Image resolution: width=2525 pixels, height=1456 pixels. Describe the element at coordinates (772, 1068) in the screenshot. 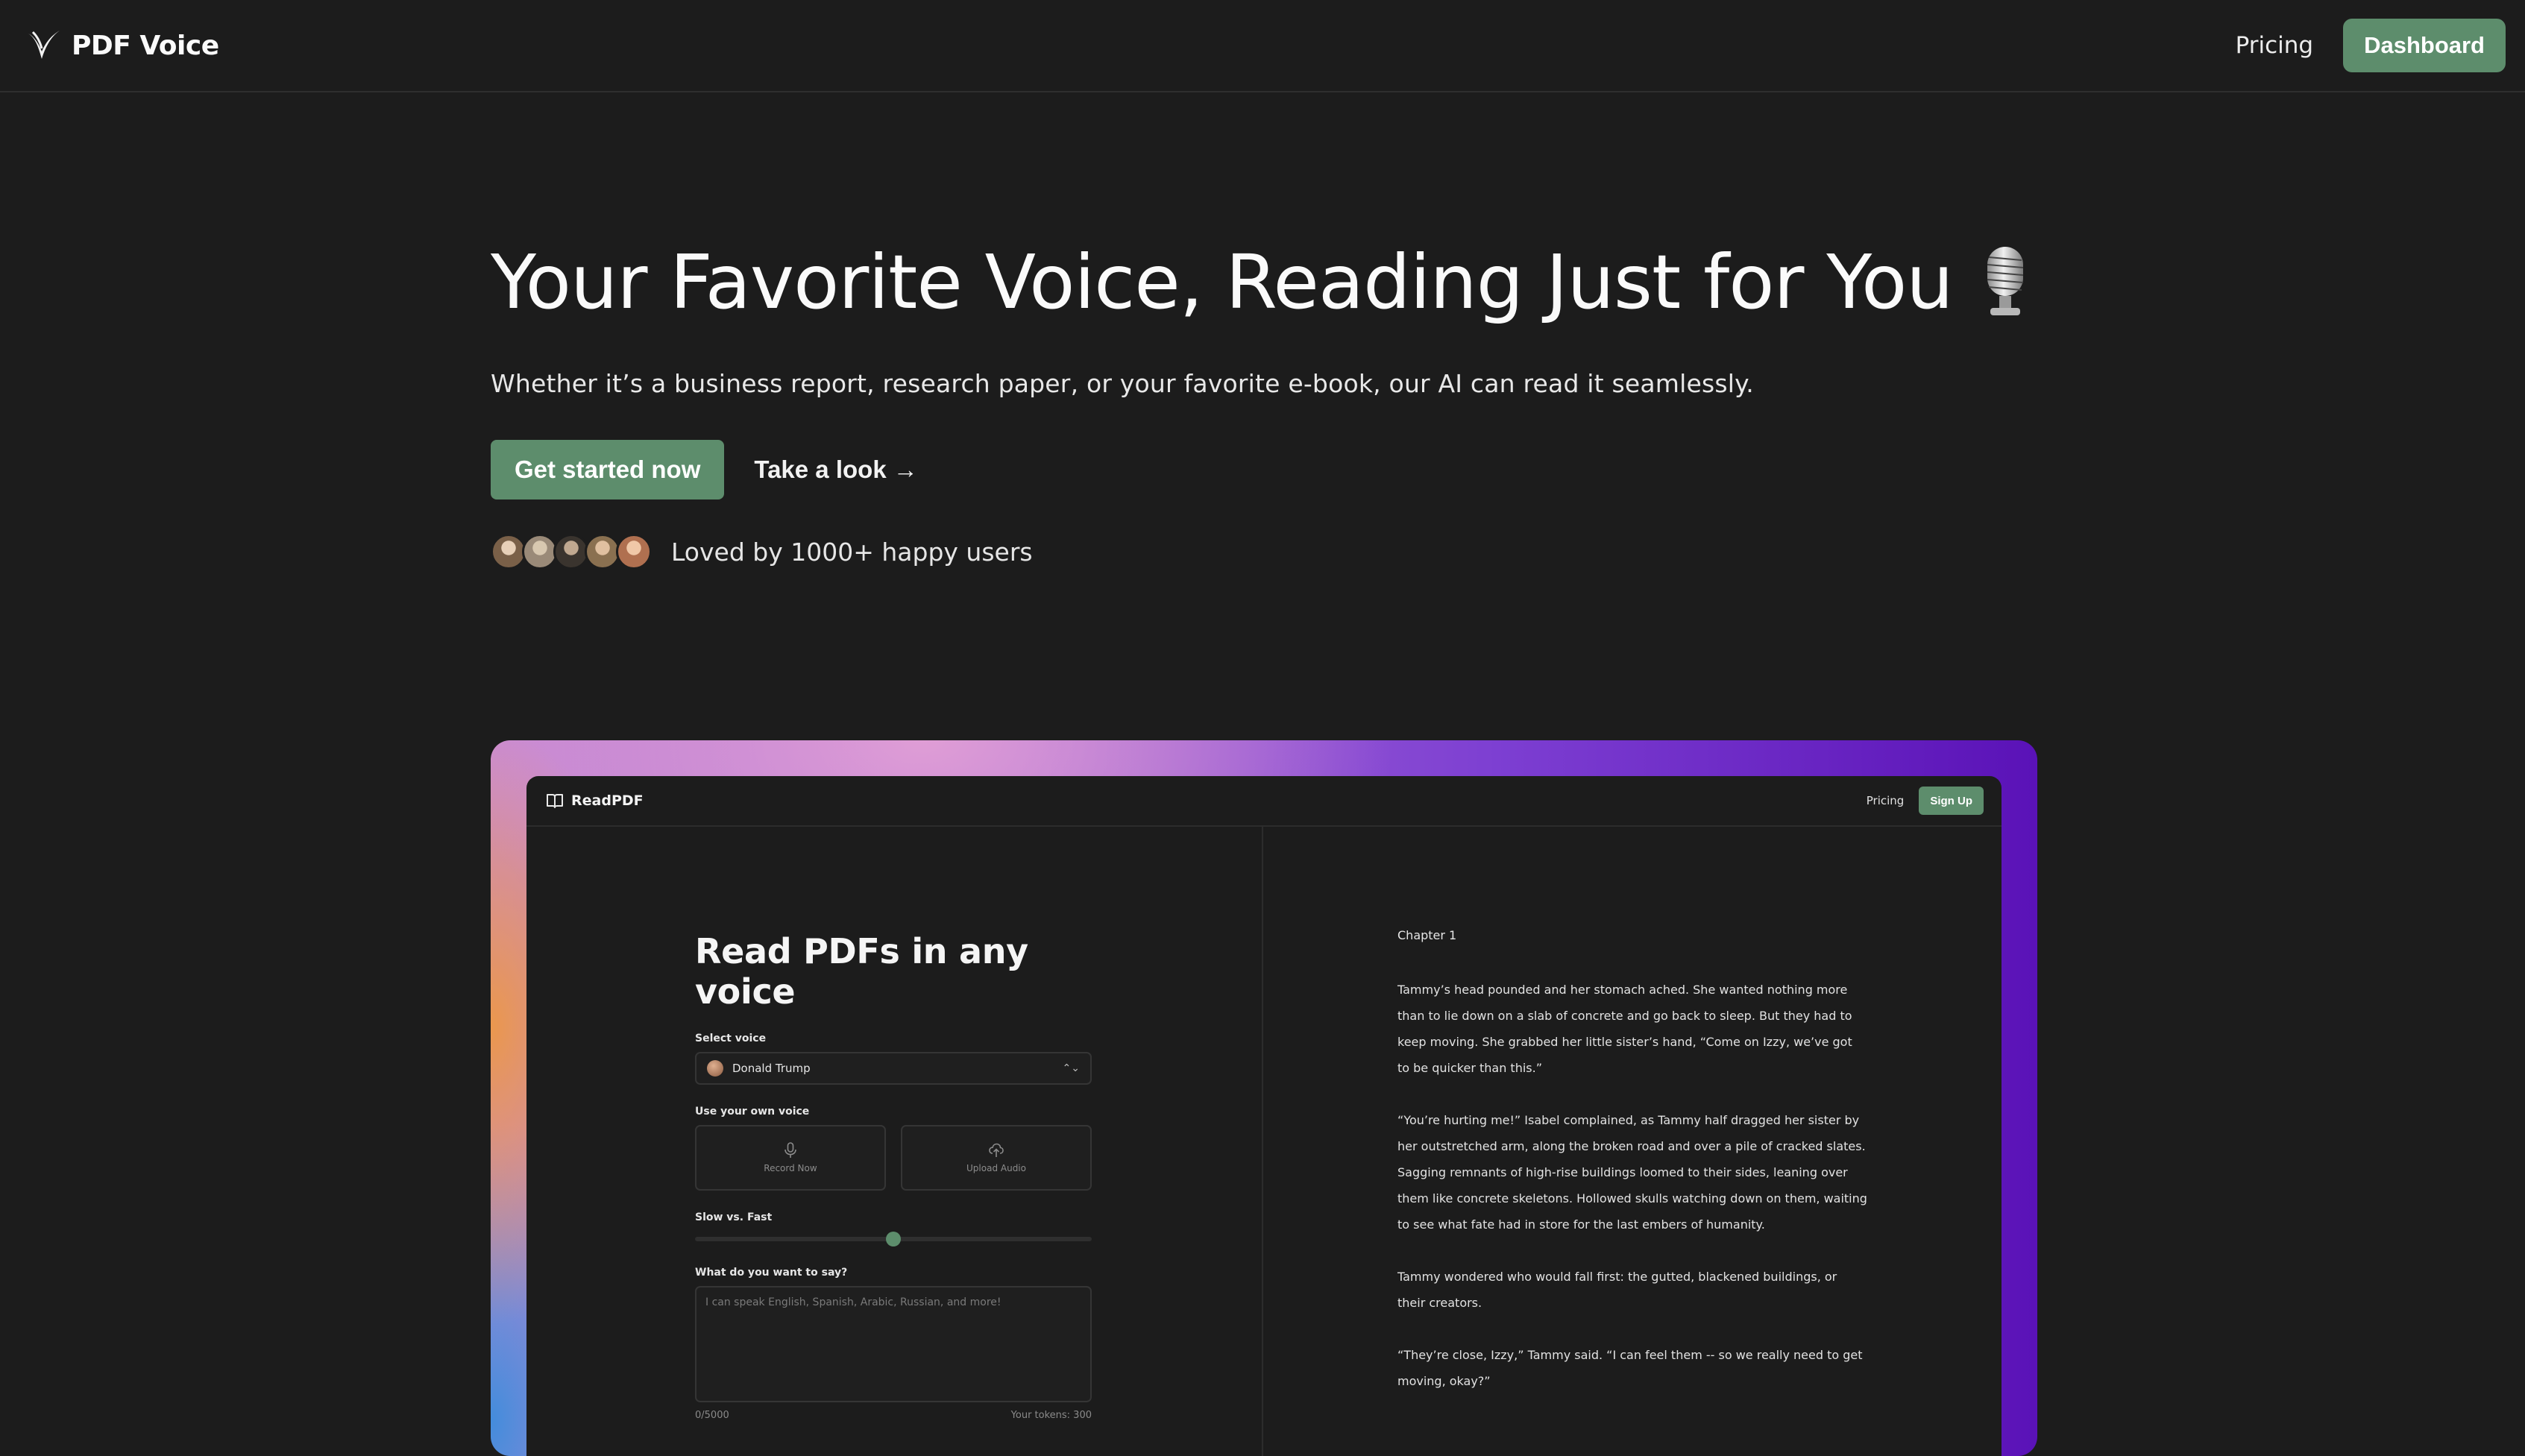

I see `selected-voice: Donald Trump` at that location.